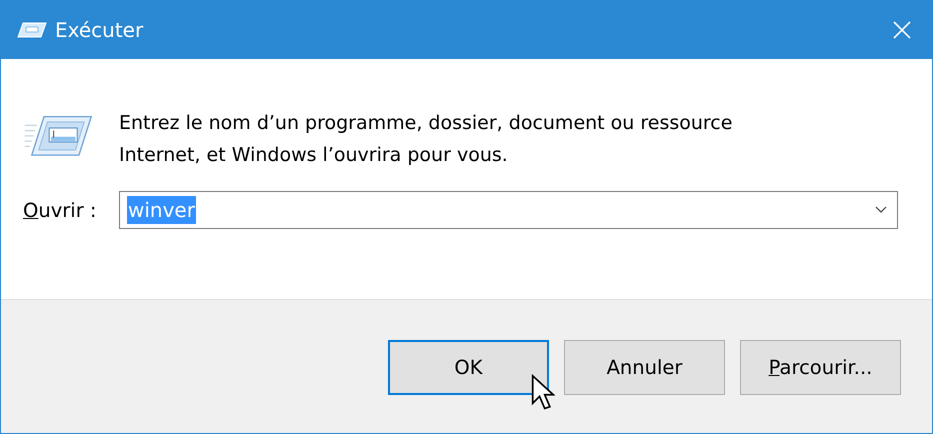 This screenshot has height=434, width=933. I want to click on instruction-text: Entrez le nom d’un programme, dossier, document ou ressource Internet, et Windows l’ouvrira pour vous., so click(426, 139).